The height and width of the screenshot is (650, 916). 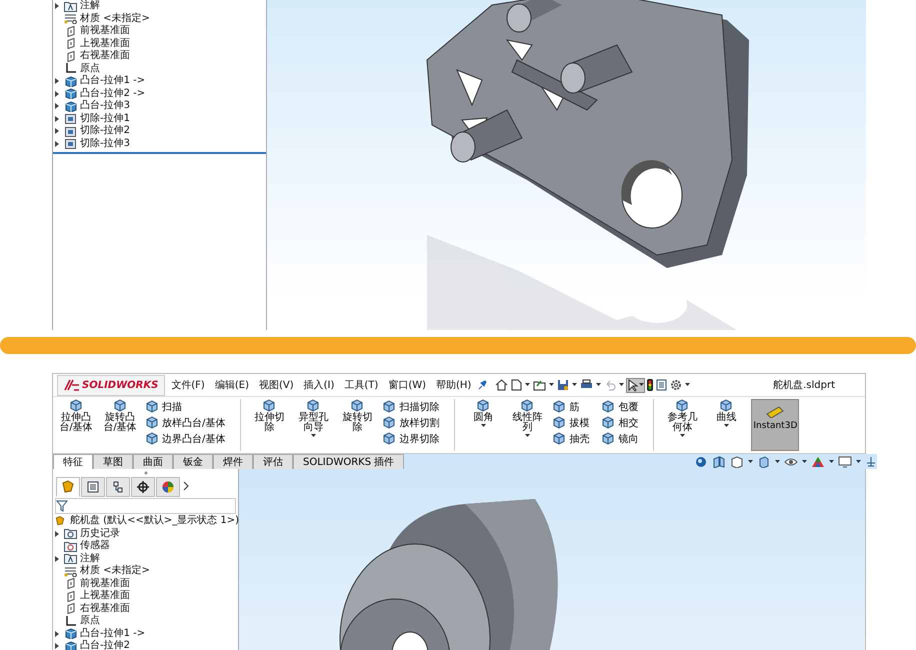 I want to click on menu-item: 窗口(W), so click(x=407, y=385).